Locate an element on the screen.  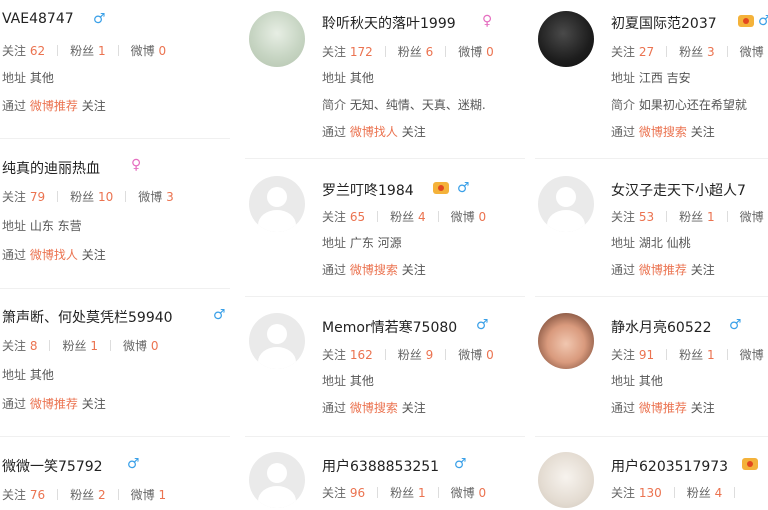
stats-row: 关注 172 粉丝 6 微博 0 is located at coordinates (408, 52).